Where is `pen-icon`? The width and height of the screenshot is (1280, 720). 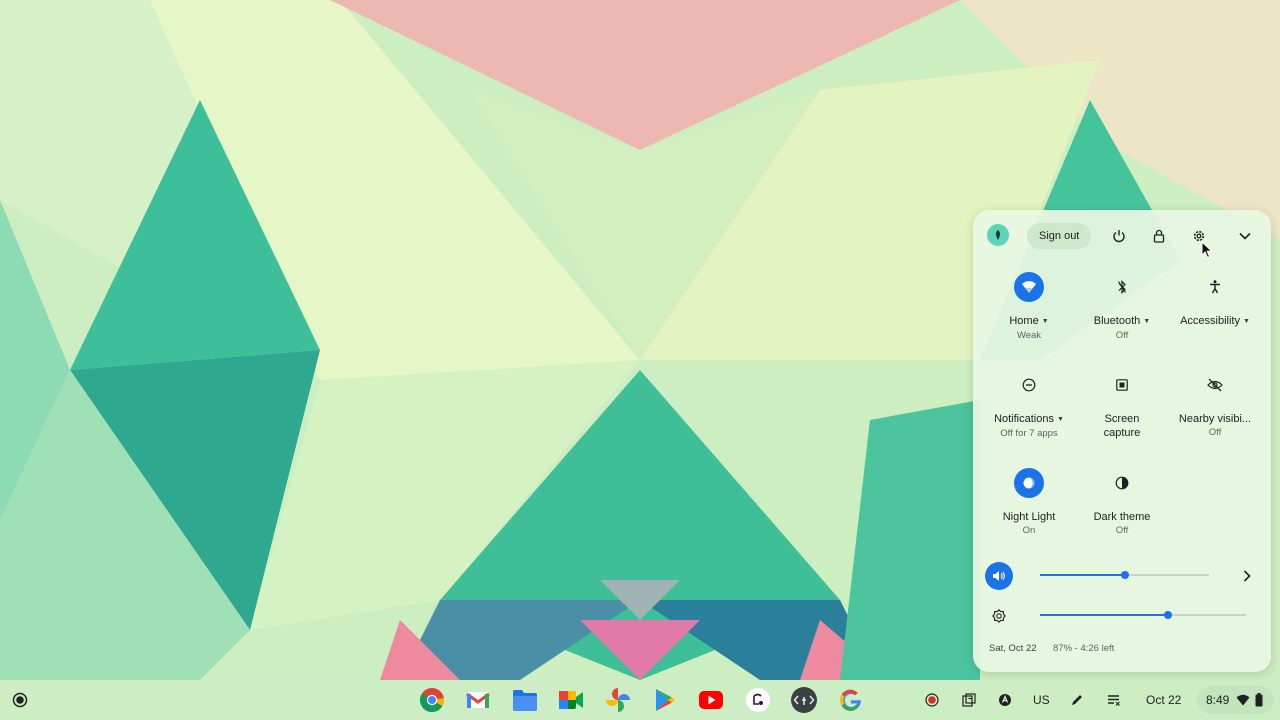
pen-icon is located at coordinates (1077, 700).